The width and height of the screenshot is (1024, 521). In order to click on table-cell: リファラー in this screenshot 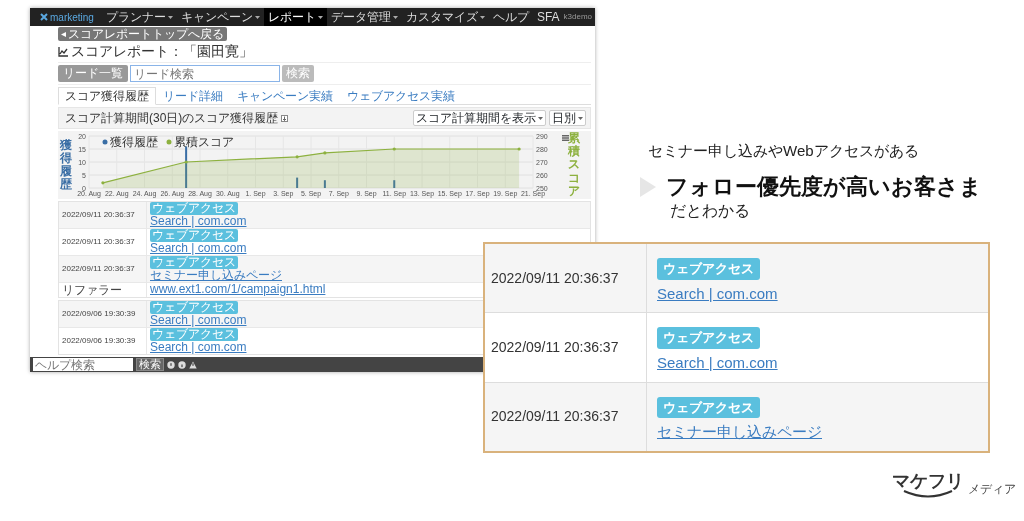, I will do `click(103, 290)`.